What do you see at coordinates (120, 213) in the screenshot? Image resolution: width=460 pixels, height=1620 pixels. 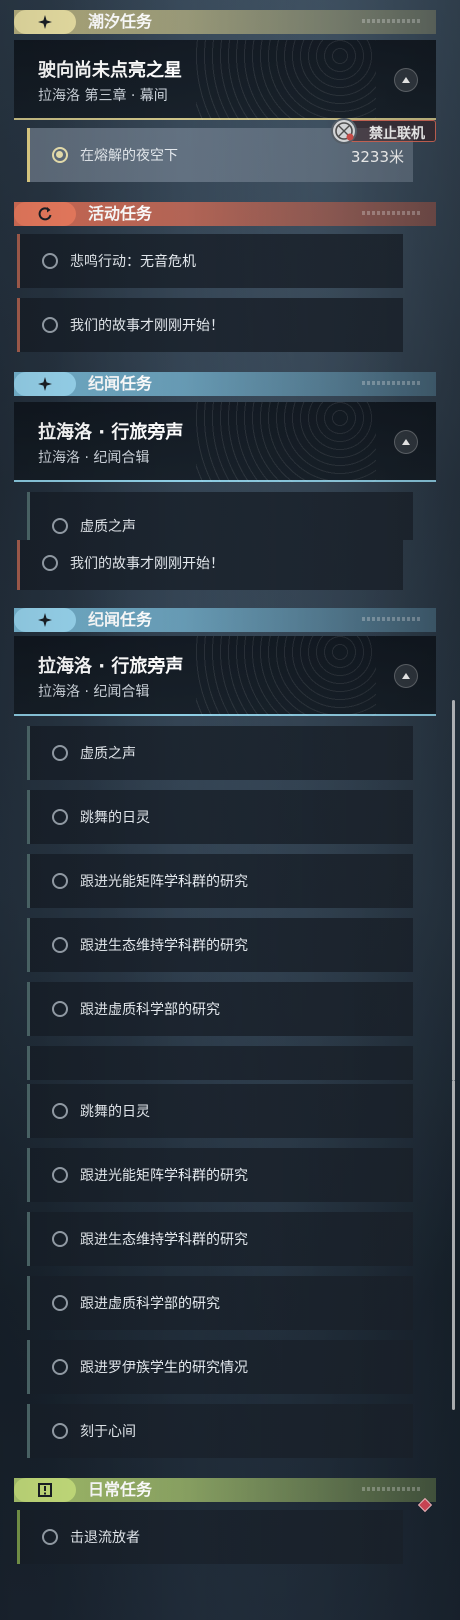 I see `category-title: 活动任务` at bounding box center [120, 213].